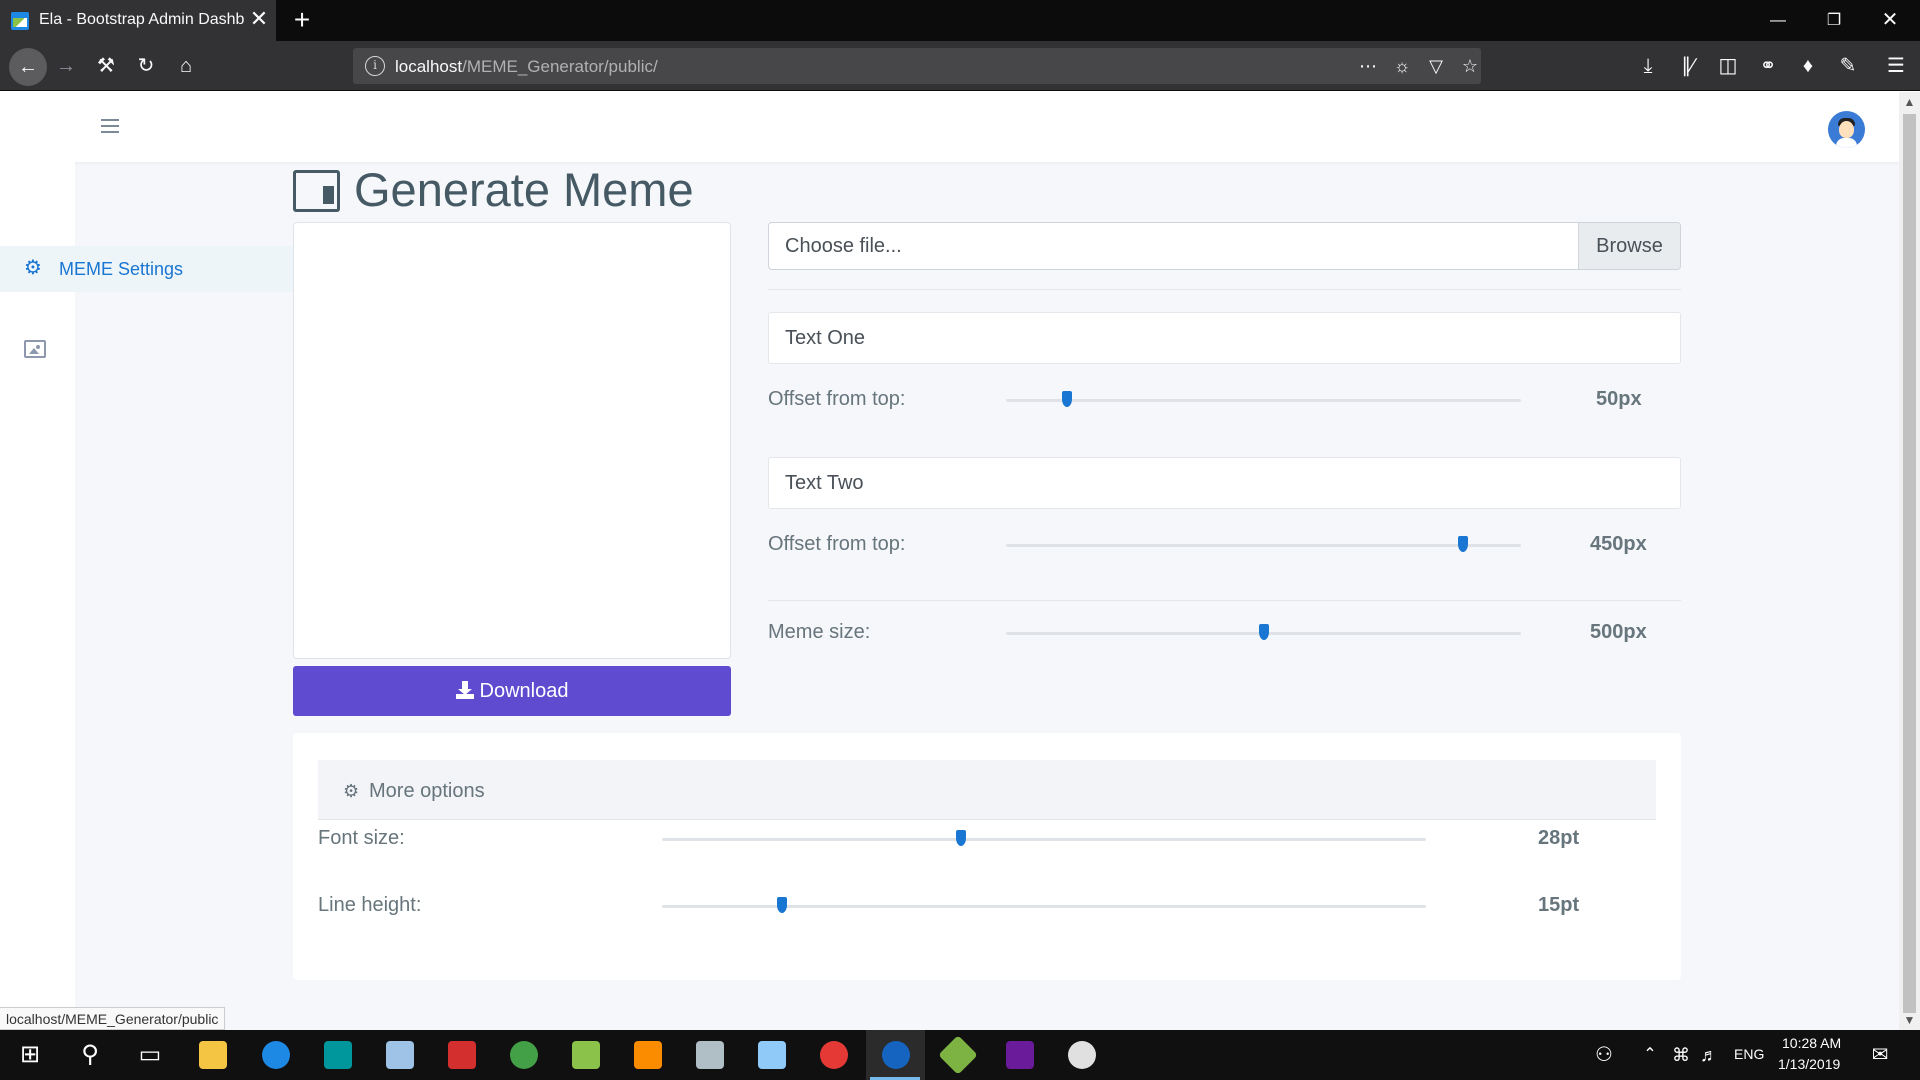 The image size is (1920, 1080). I want to click on wrench-icon: ⚒, so click(106, 66).